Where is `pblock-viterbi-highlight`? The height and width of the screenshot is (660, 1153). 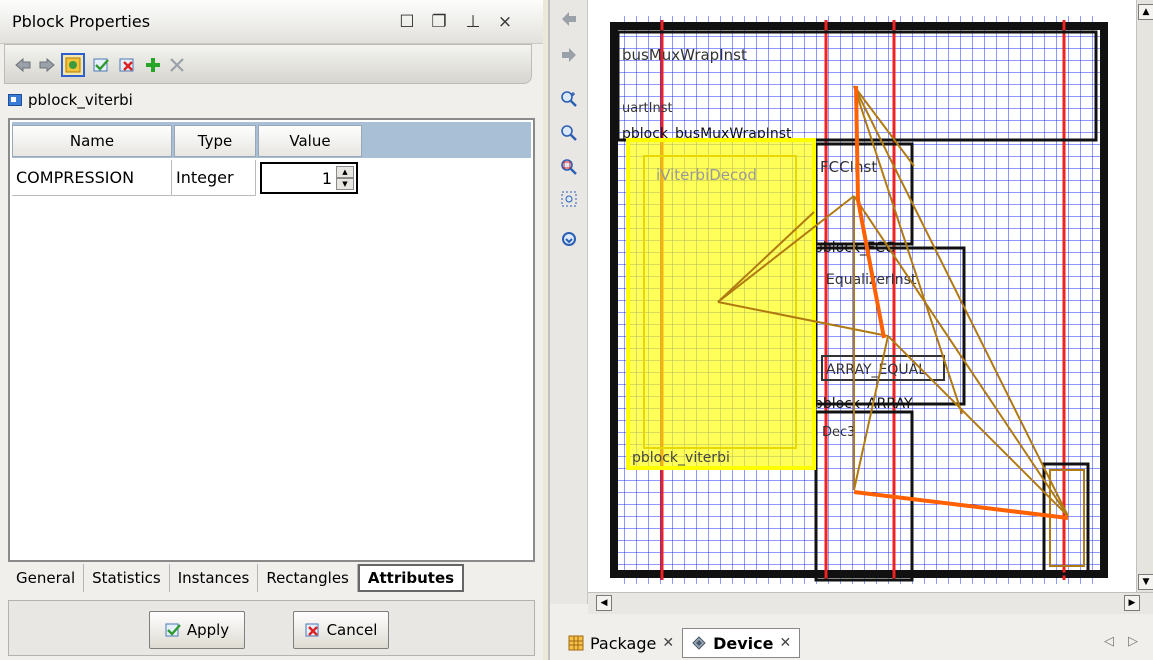
pblock-viterbi-highlight is located at coordinates (721, 304).